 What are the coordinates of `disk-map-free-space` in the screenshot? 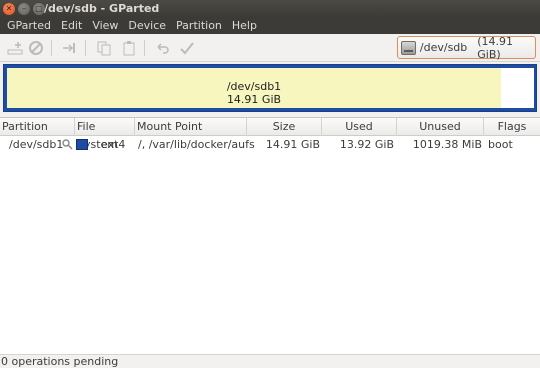 It's located at (517, 88).